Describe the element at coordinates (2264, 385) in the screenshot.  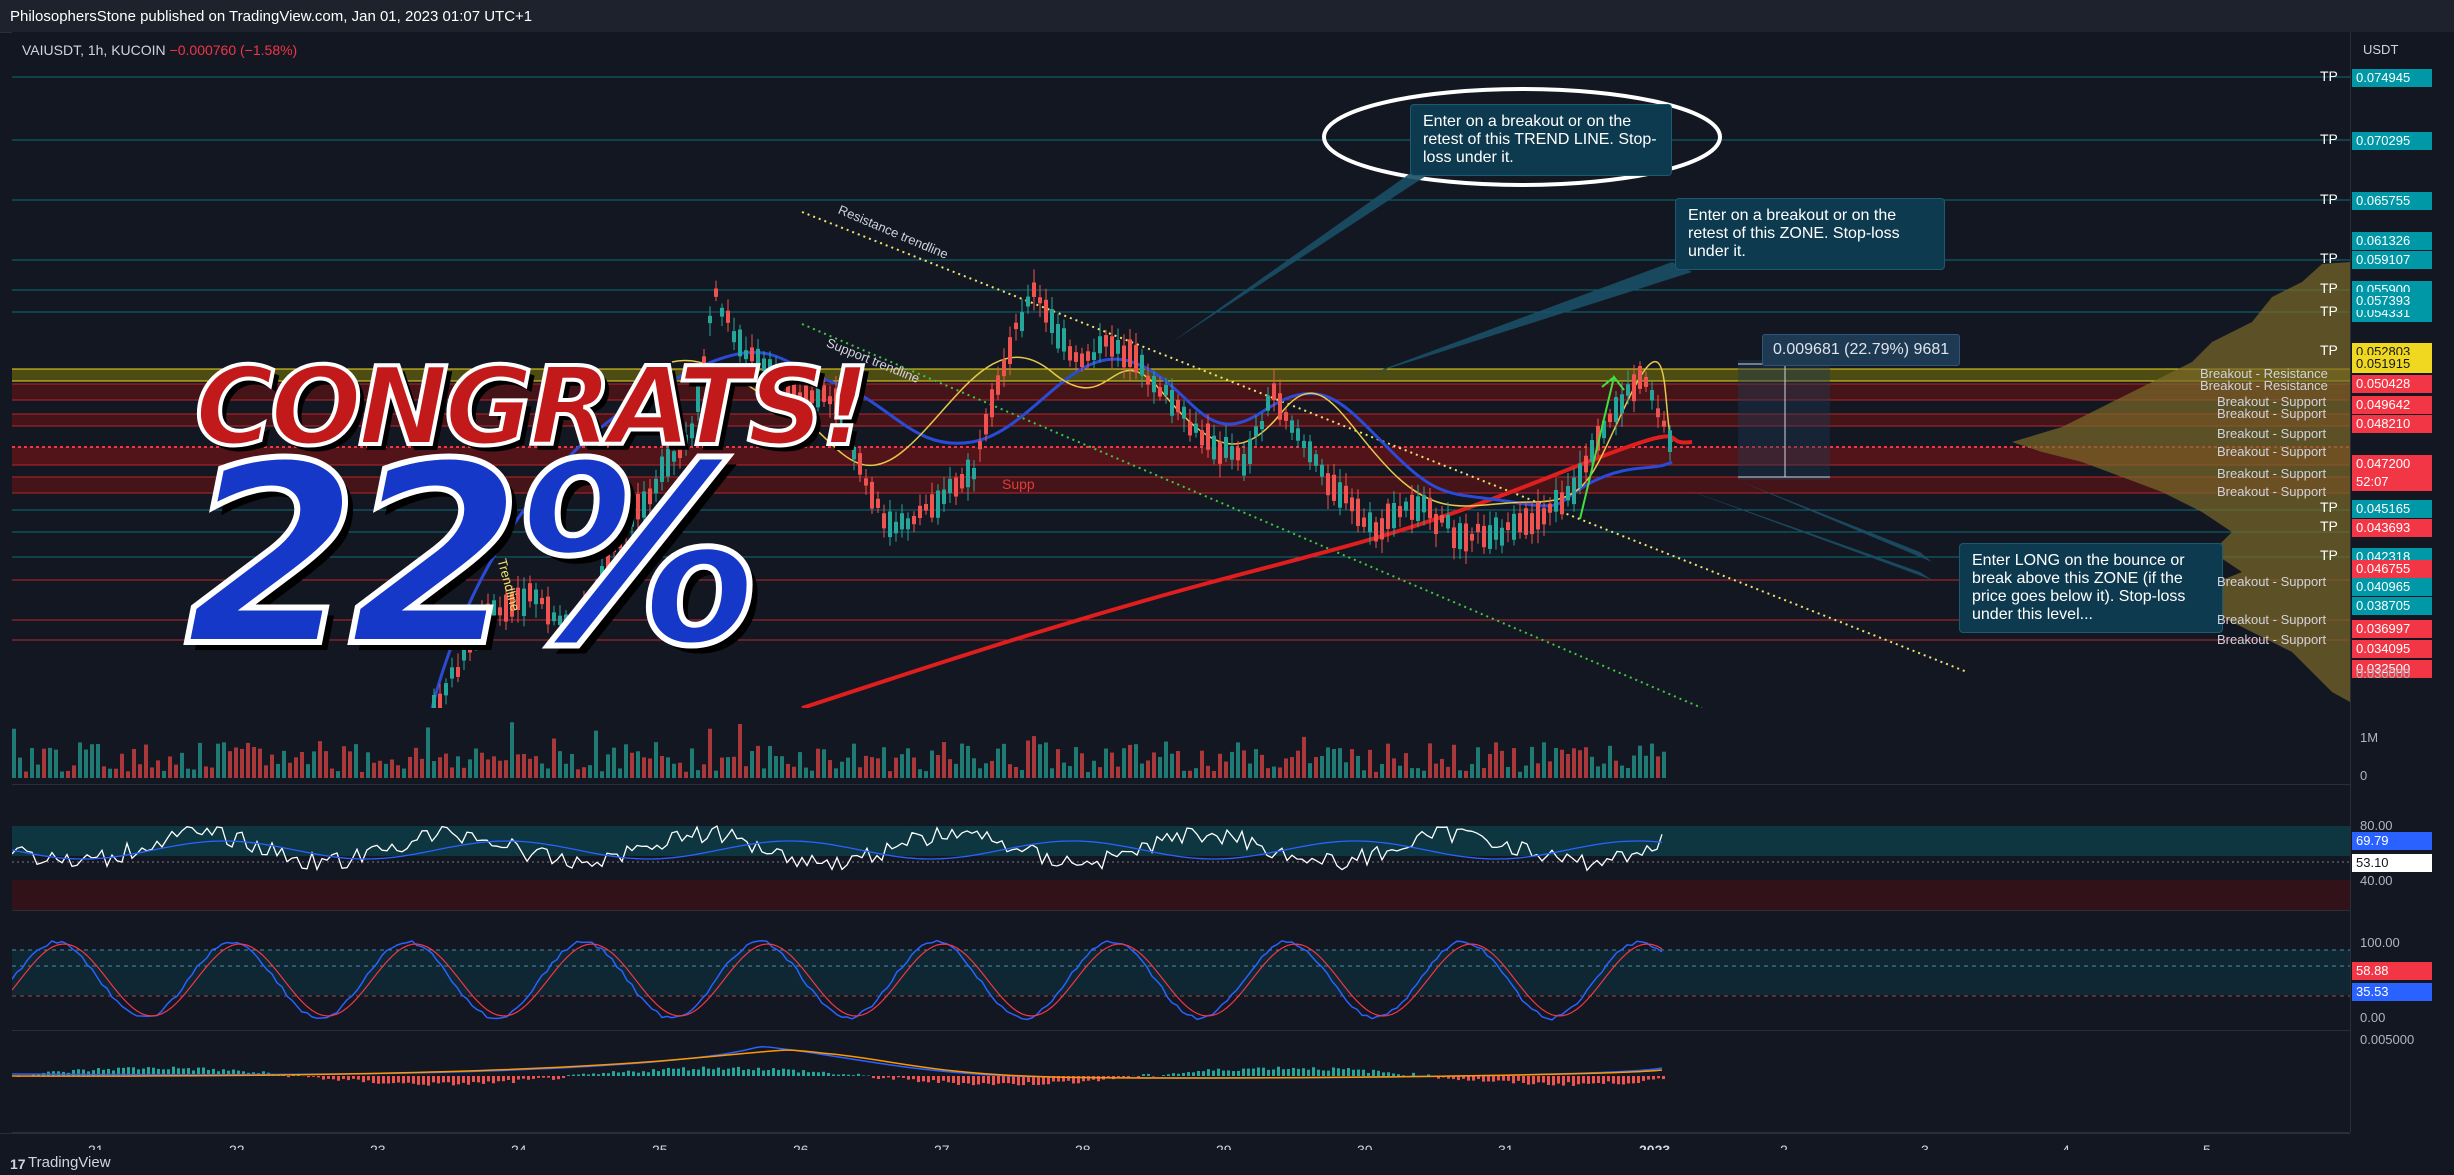
I see `level-breakout-resistance-2: Breakout - Resistance` at that location.